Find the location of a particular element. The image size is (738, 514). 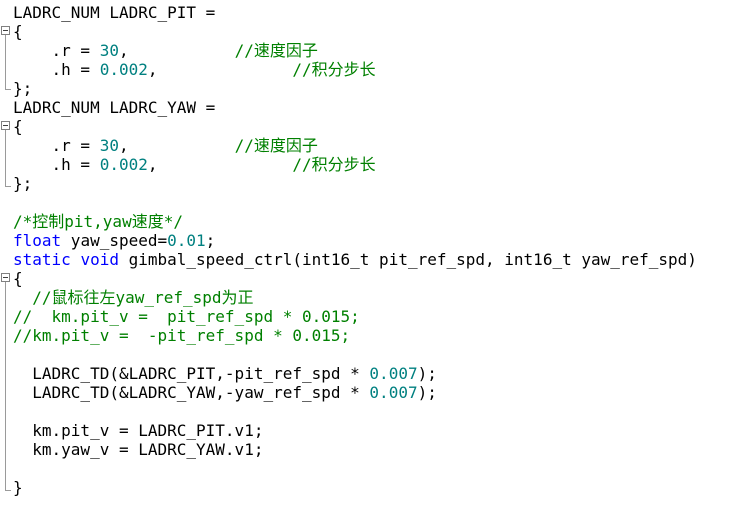

code-line: LADRC_NUM LADRC_PIT = is located at coordinates (114, 12).